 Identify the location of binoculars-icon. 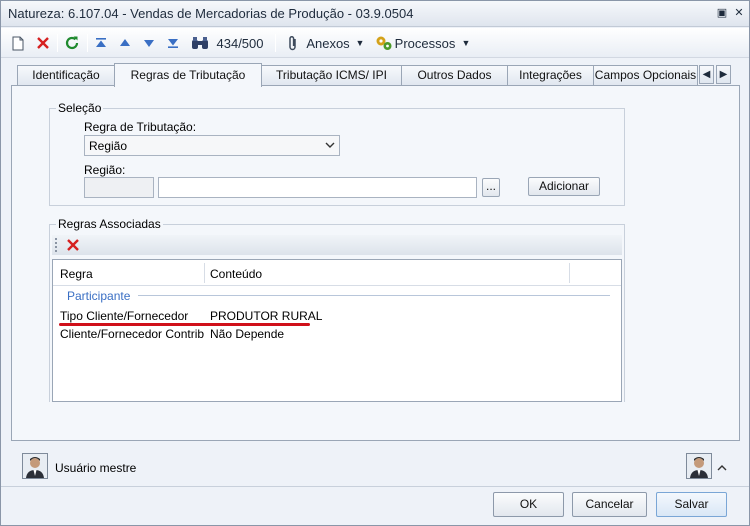
(200, 43).